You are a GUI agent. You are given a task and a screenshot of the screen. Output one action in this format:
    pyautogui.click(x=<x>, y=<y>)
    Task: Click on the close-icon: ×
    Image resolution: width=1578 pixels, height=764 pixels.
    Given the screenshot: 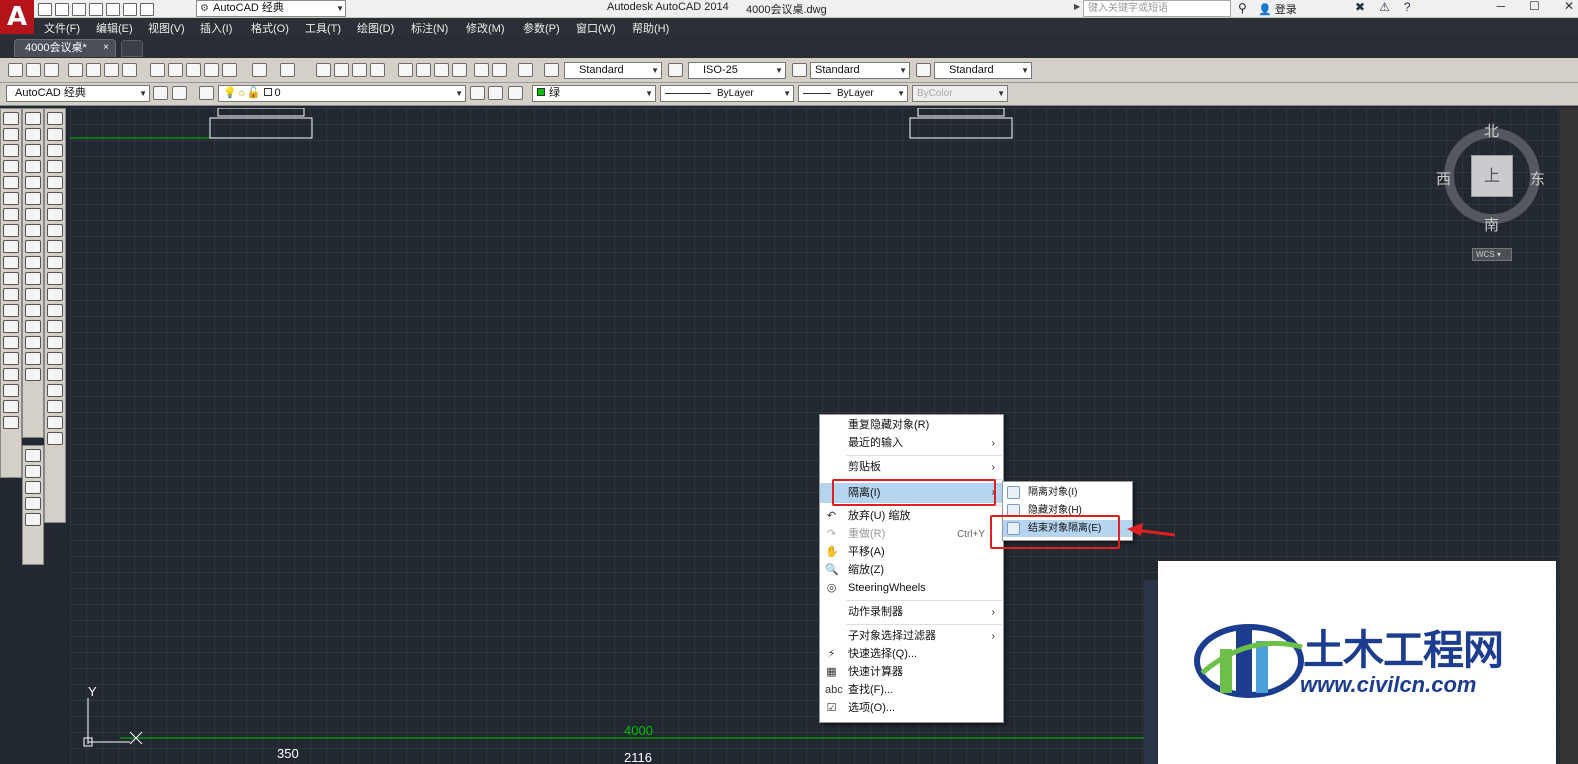 What is the action you would take?
    pyautogui.click(x=106, y=48)
    